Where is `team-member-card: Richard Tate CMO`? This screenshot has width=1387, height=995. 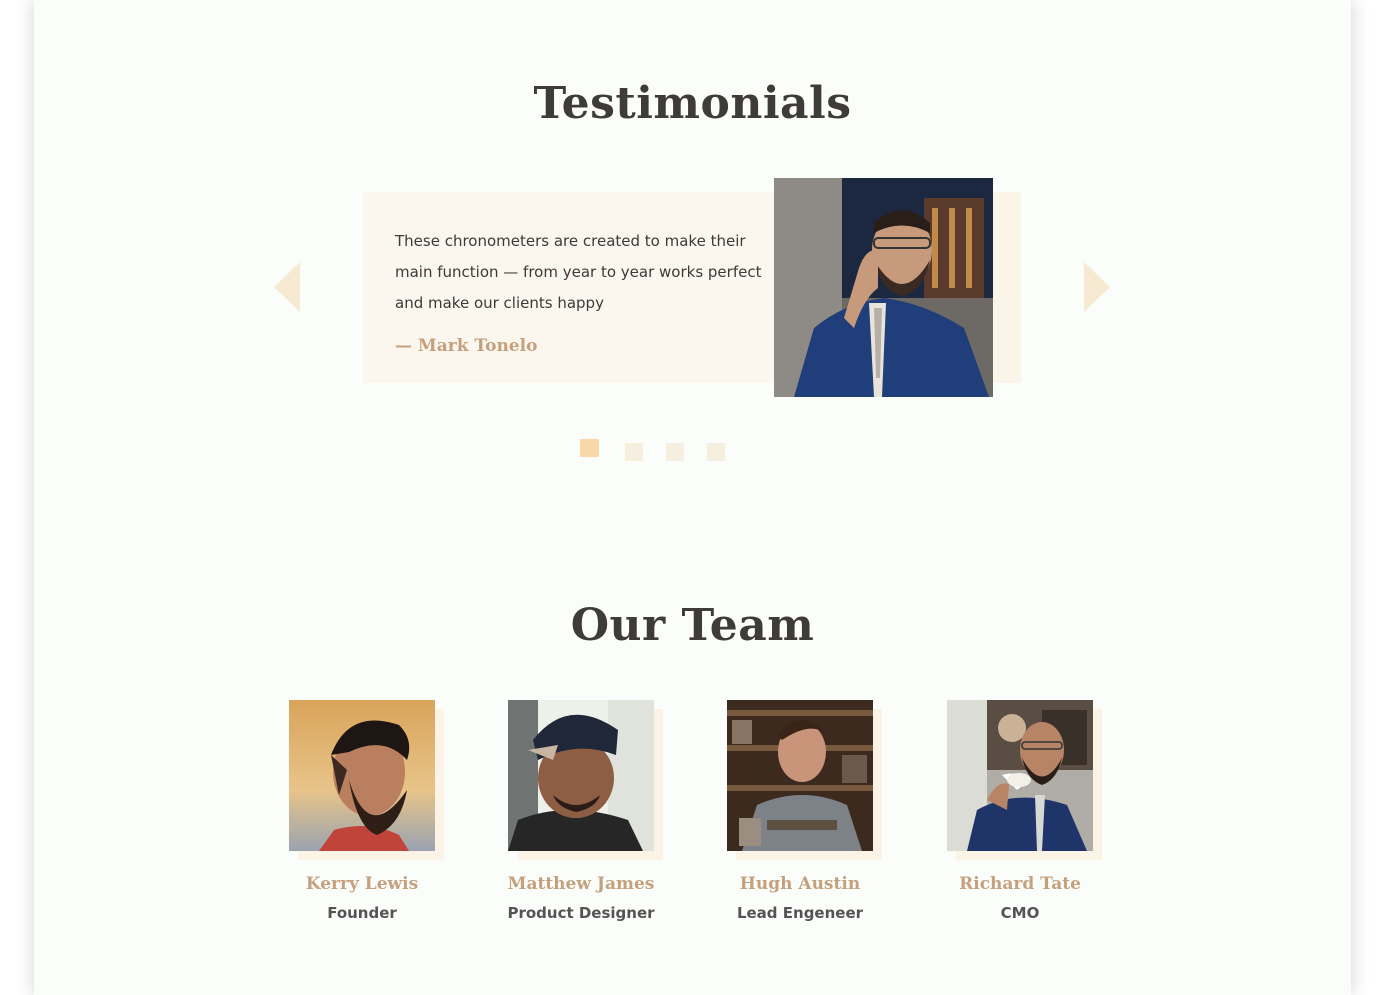 team-member-card: Richard Tate CMO is located at coordinates (1027, 815).